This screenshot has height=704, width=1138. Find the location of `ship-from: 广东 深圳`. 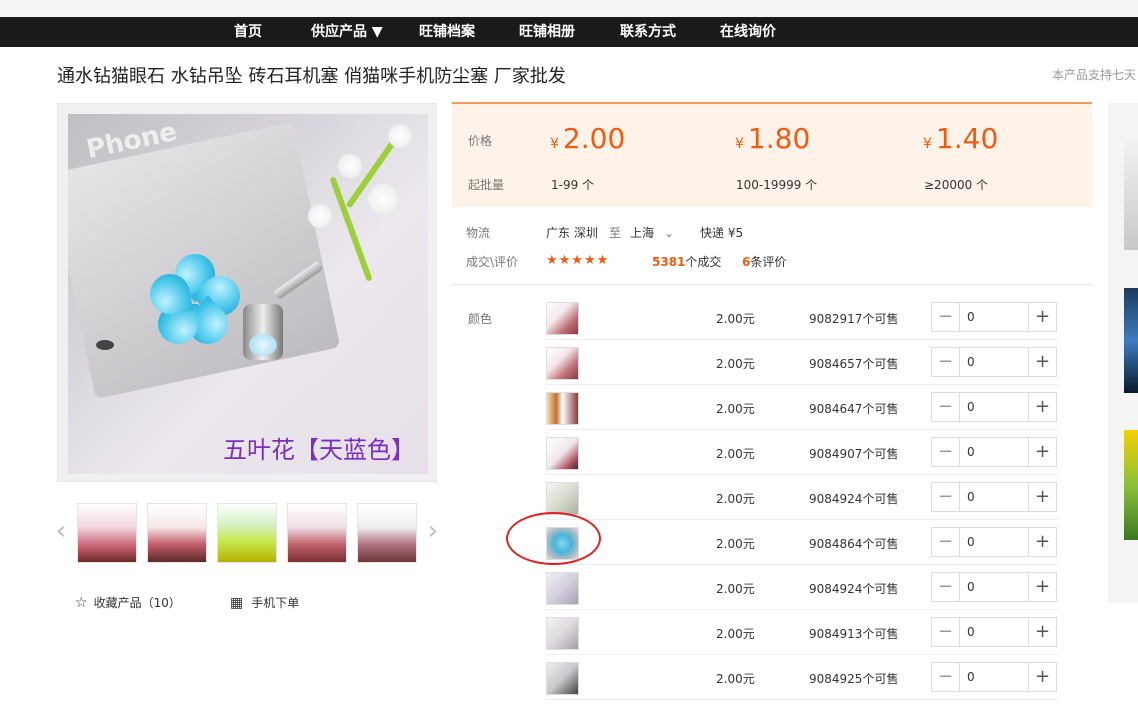

ship-from: 广东 深圳 is located at coordinates (572, 233).